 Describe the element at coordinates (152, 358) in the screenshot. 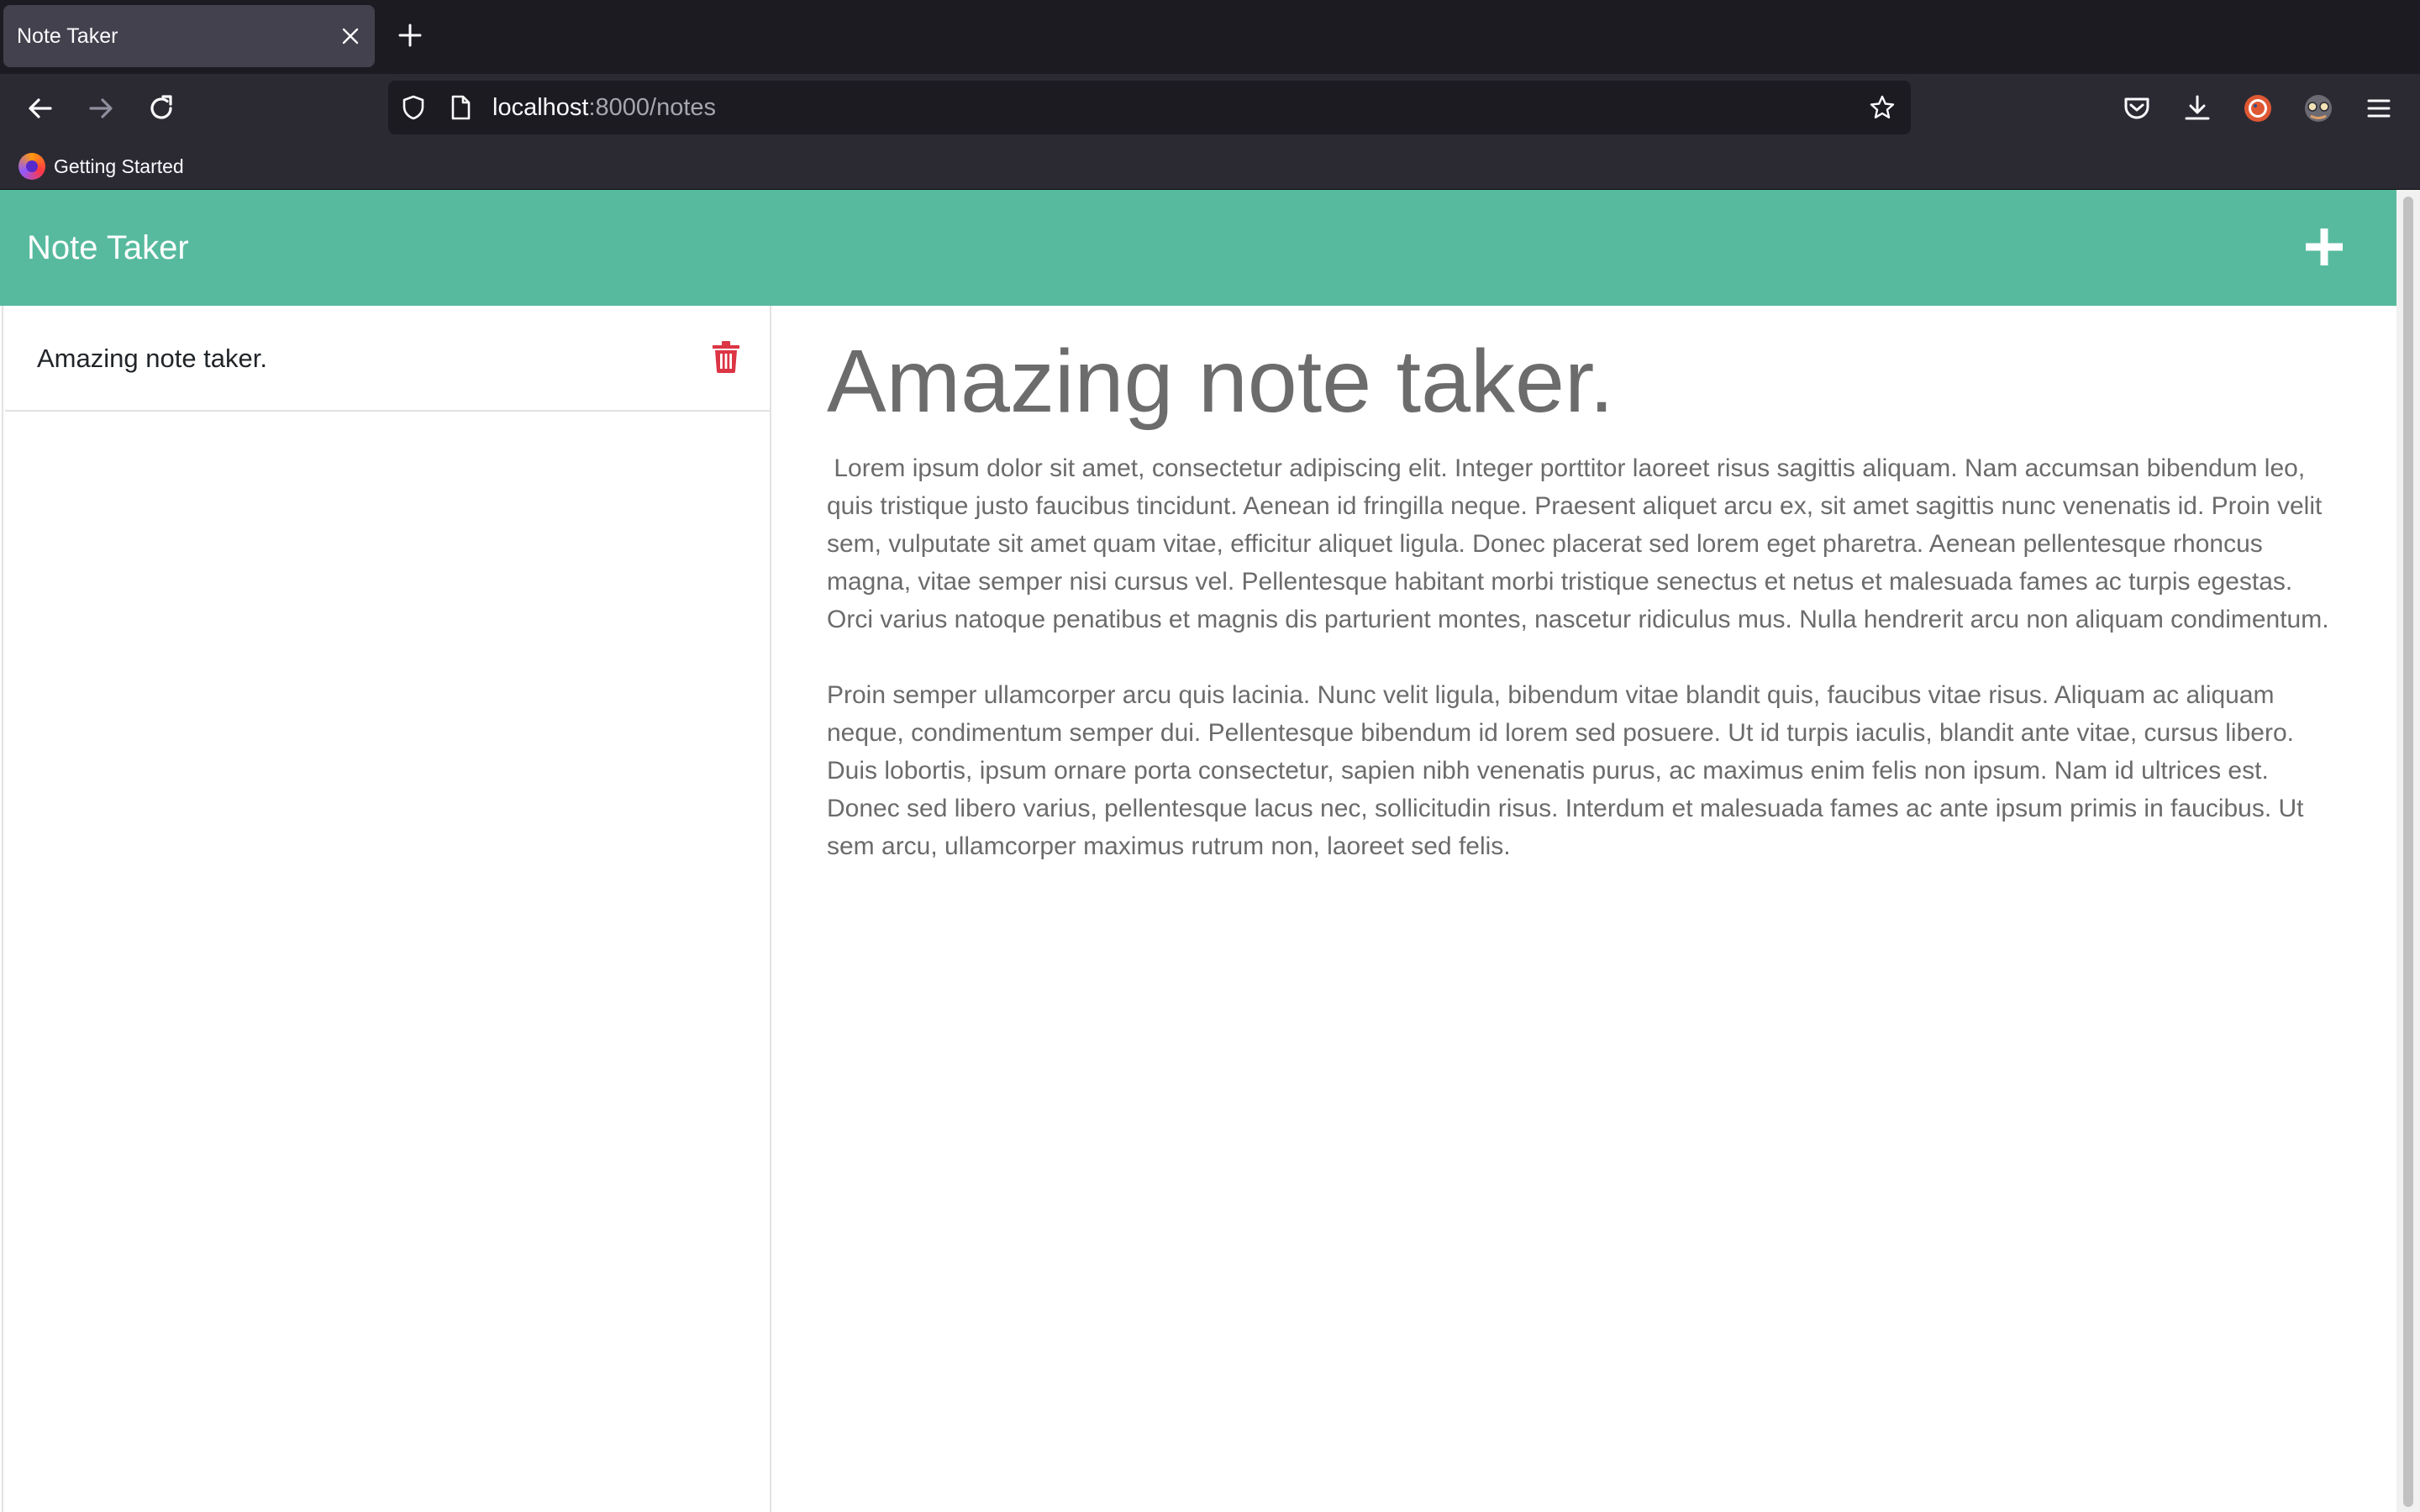

I see `note-item-title: Amazing note taker.` at that location.